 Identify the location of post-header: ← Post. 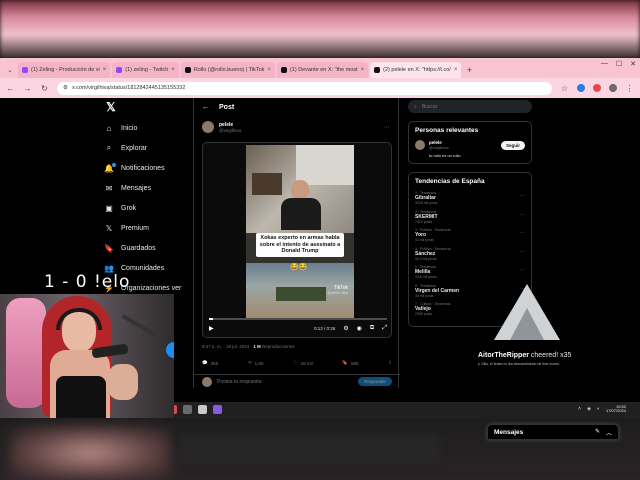
(296, 107).